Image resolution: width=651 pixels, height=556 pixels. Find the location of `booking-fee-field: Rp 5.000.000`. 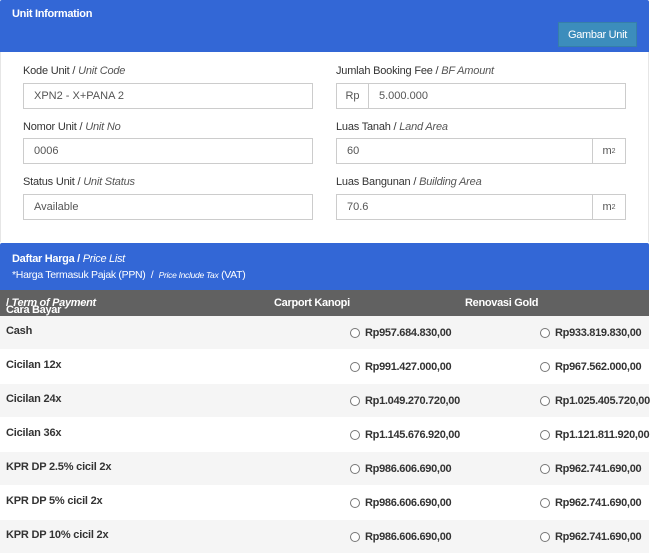

booking-fee-field: Rp 5.000.000 is located at coordinates (481, 96).